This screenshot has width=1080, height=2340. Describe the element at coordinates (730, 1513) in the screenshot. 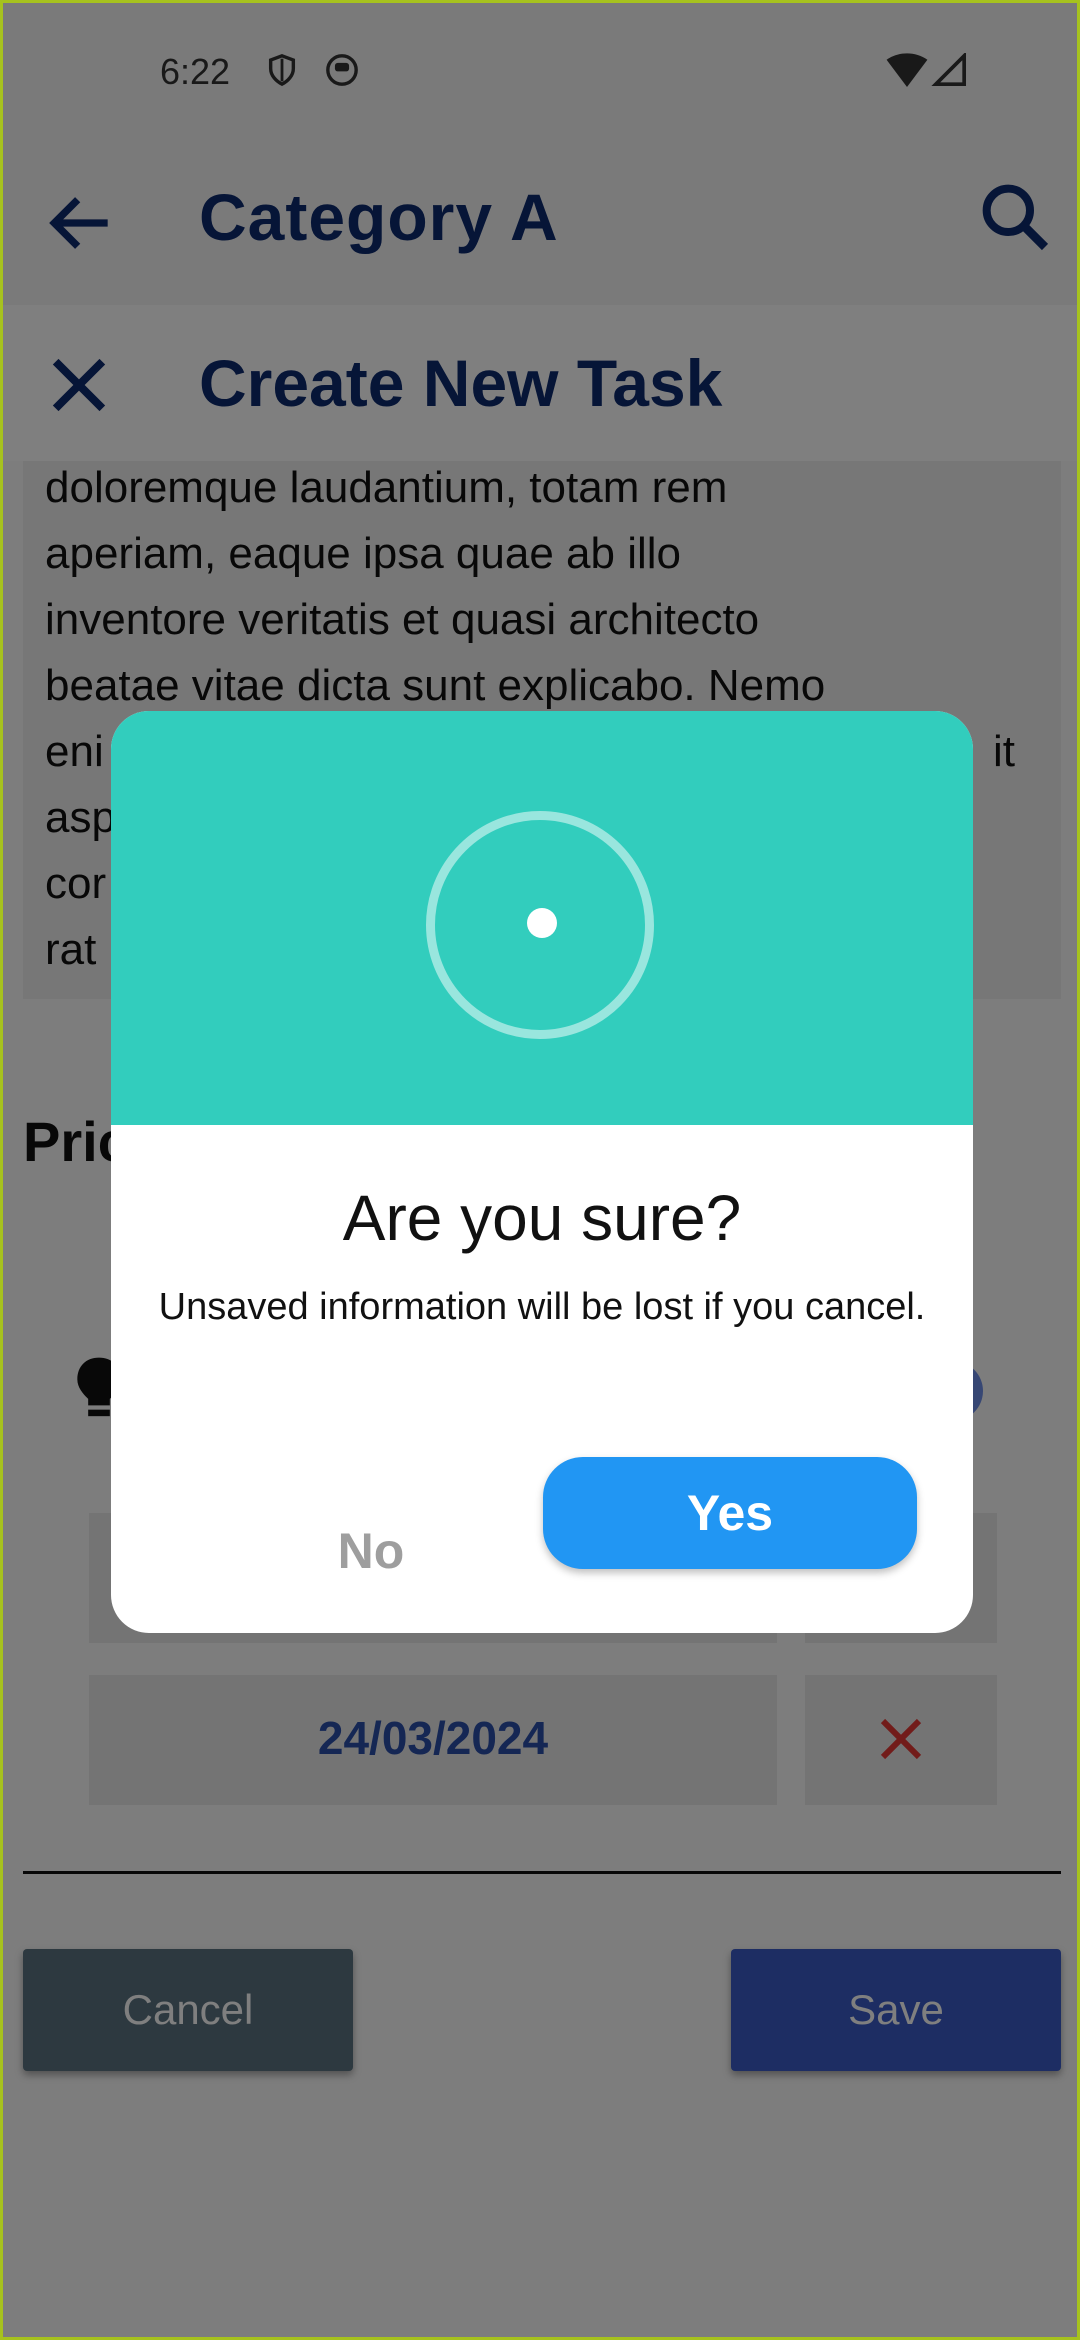

I see `yes-button: Yes` at that location.